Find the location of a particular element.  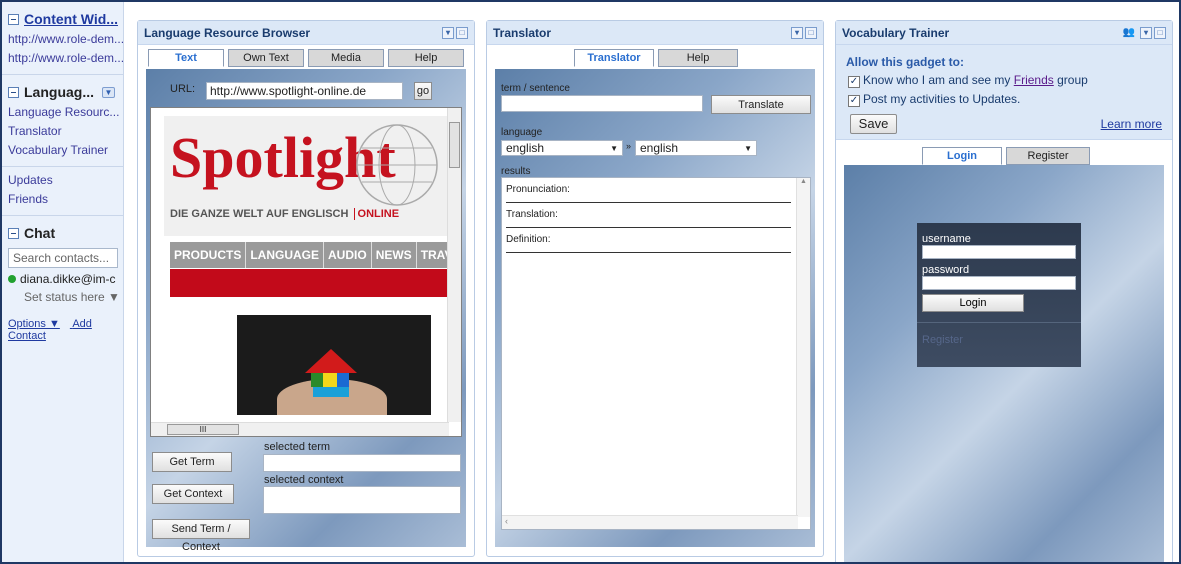

scroll-thumb is located at coordinates (454, 145).